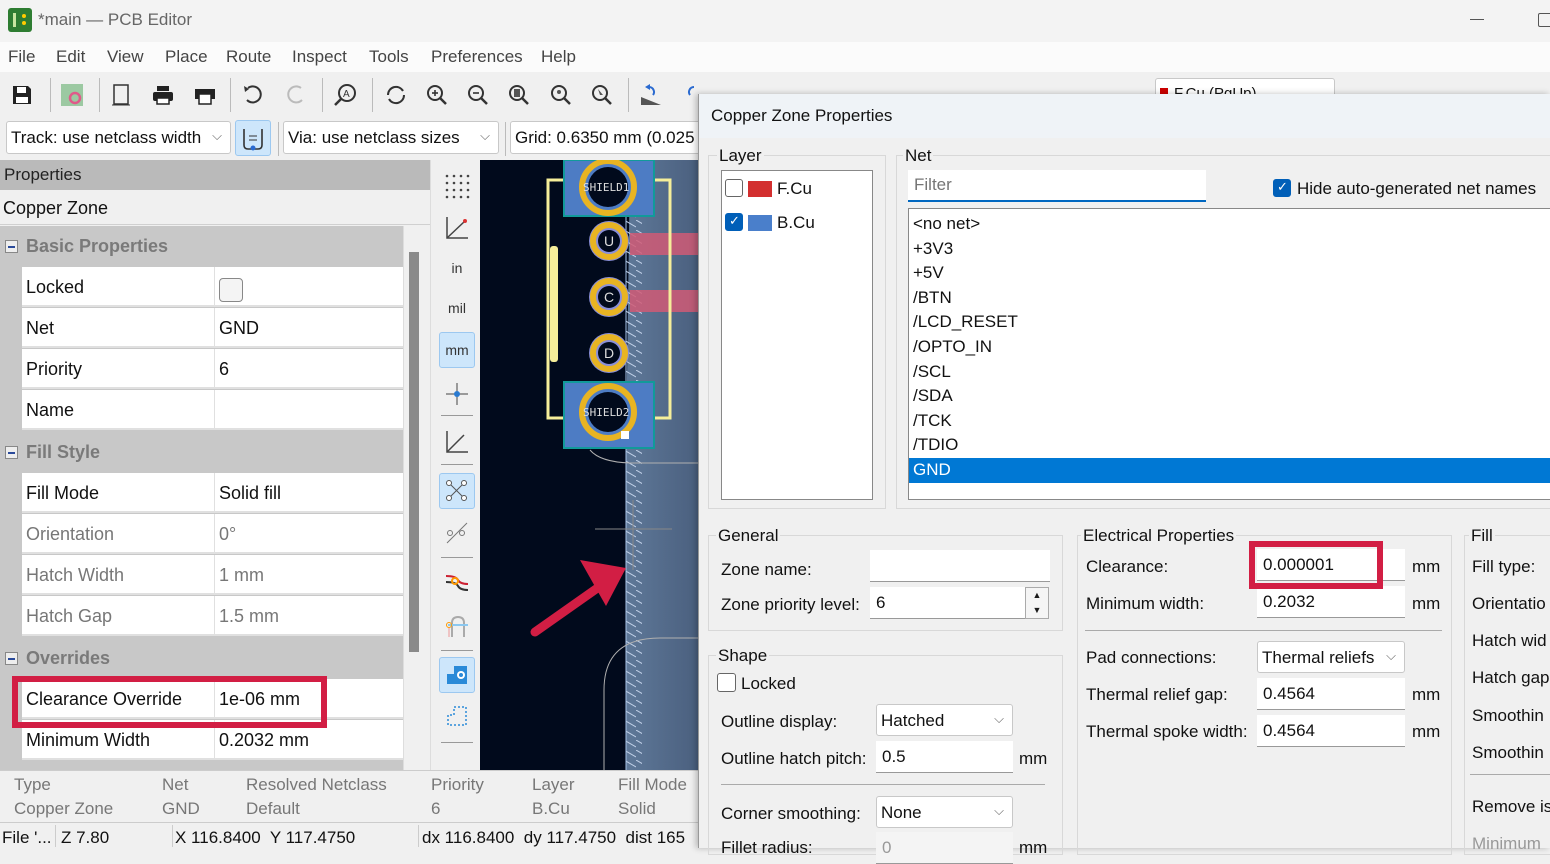 The width and height of the screenshot is (1550, 864). What do you see at coordinates (457, 268) in the screenshot?
I see `units-inches-icon: in` at bounding box center [457, 268].